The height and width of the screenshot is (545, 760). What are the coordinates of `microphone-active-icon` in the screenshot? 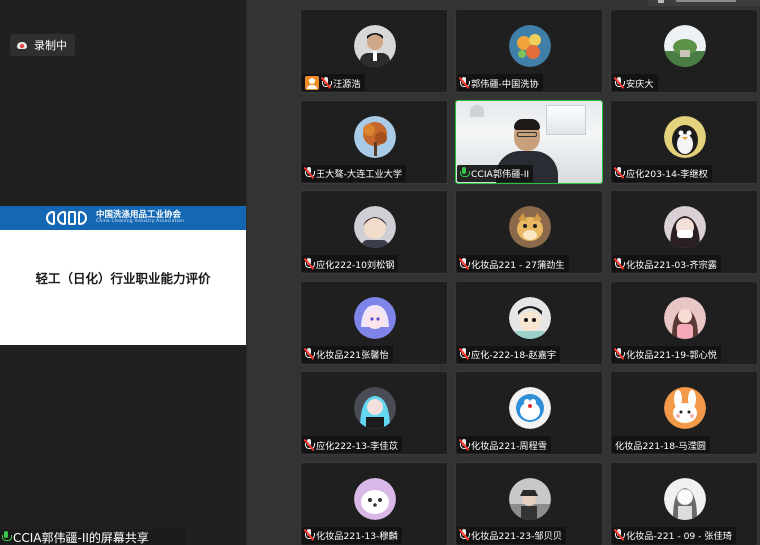 It's located at (465, 173).